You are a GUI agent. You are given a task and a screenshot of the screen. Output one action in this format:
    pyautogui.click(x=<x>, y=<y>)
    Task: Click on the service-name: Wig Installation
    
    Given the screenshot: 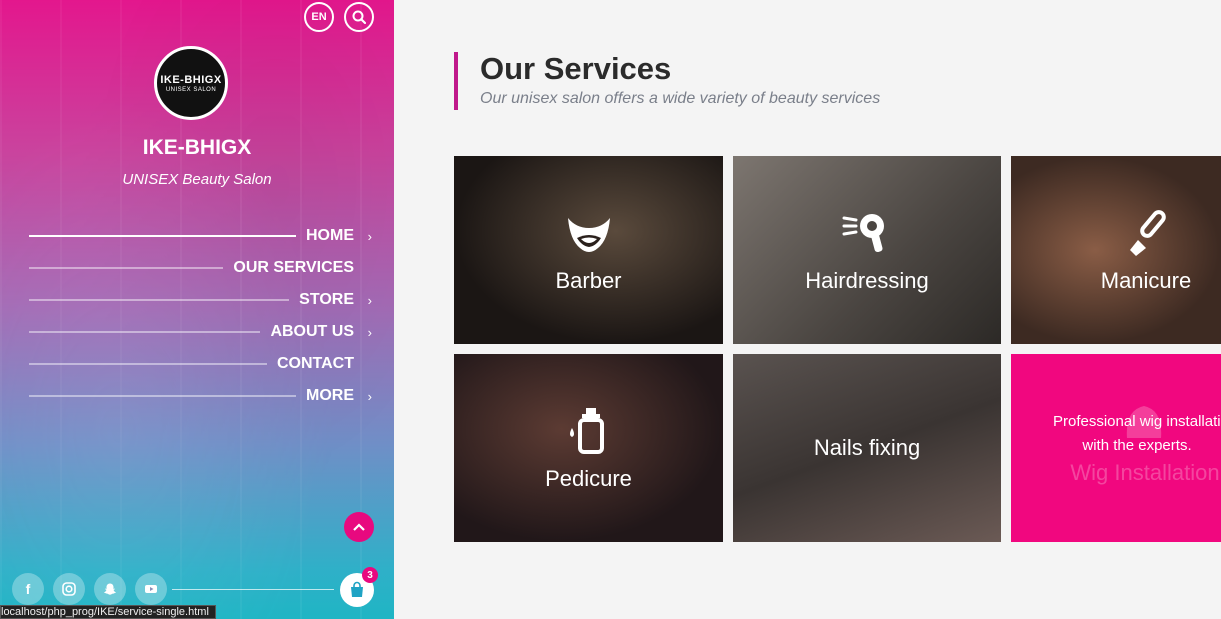 What is the action you would take?
    pyautogui.click(x=1145, y=472)
    